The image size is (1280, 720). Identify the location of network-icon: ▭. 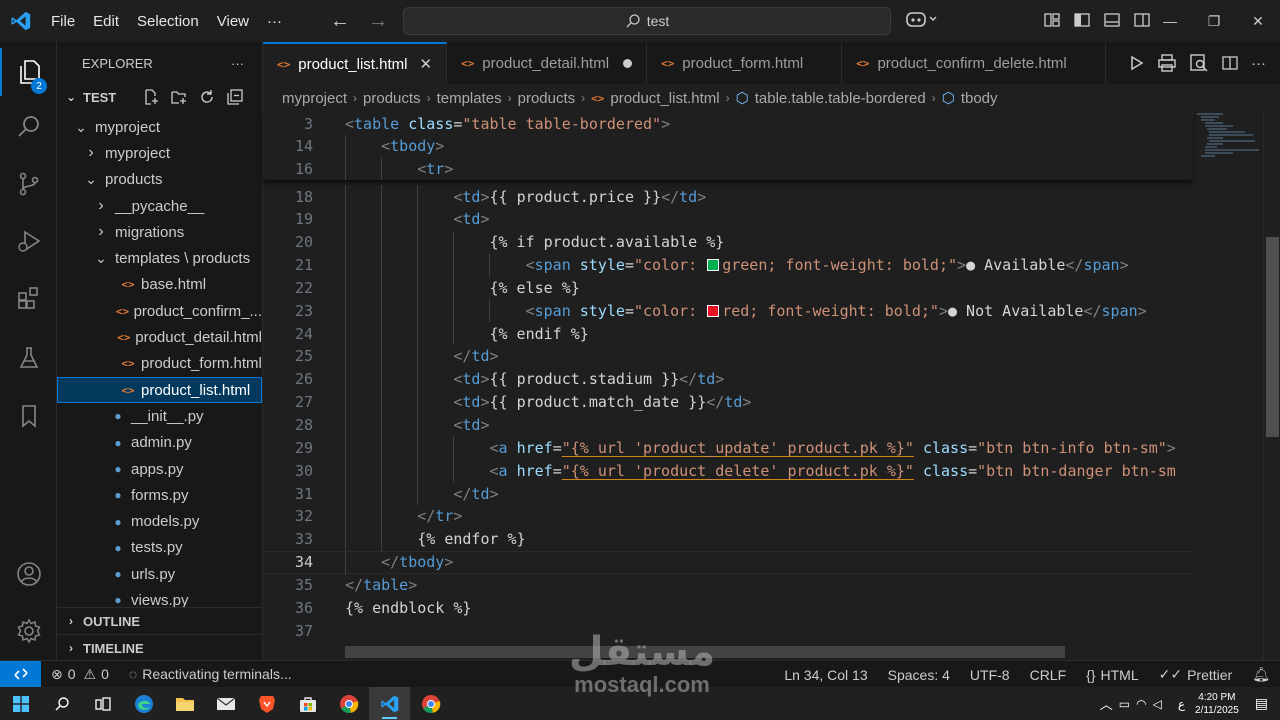
(1124, 704).